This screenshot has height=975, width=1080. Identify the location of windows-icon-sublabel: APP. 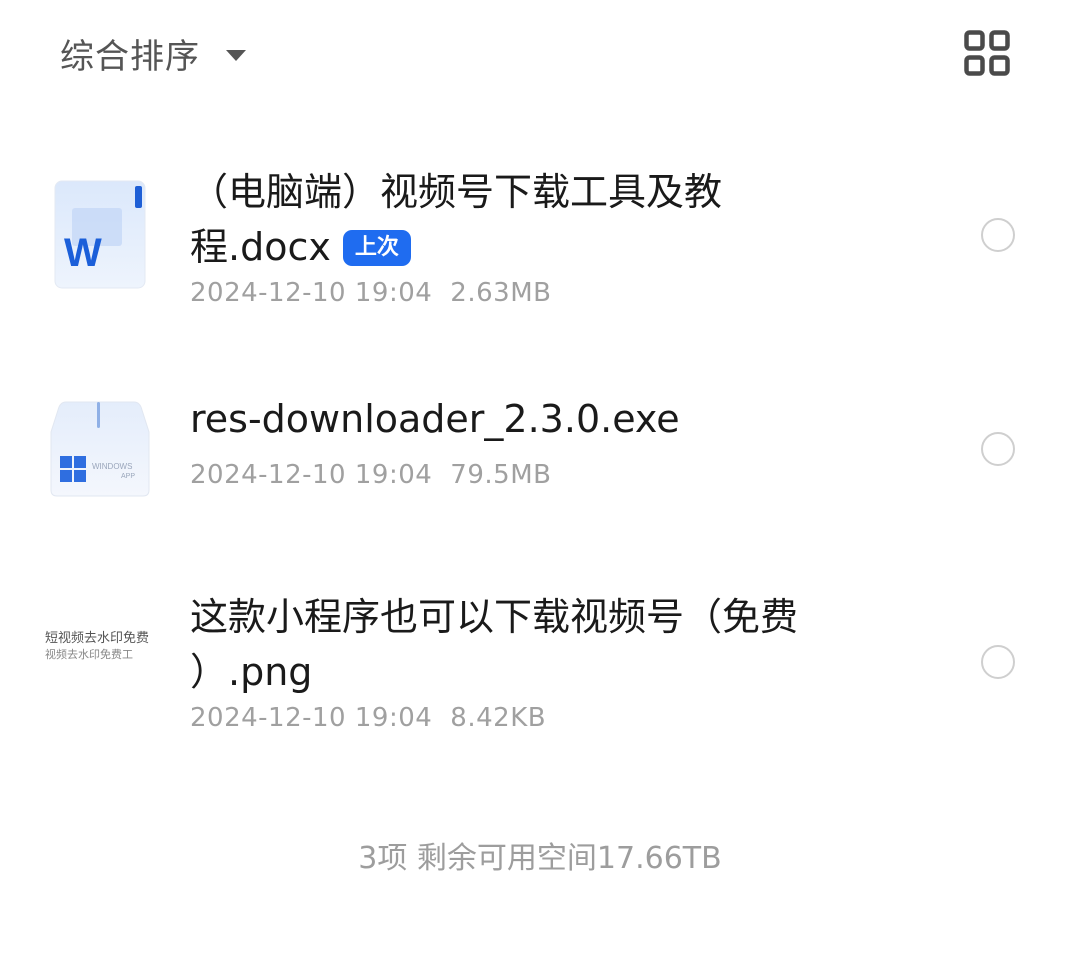
(128, 476).